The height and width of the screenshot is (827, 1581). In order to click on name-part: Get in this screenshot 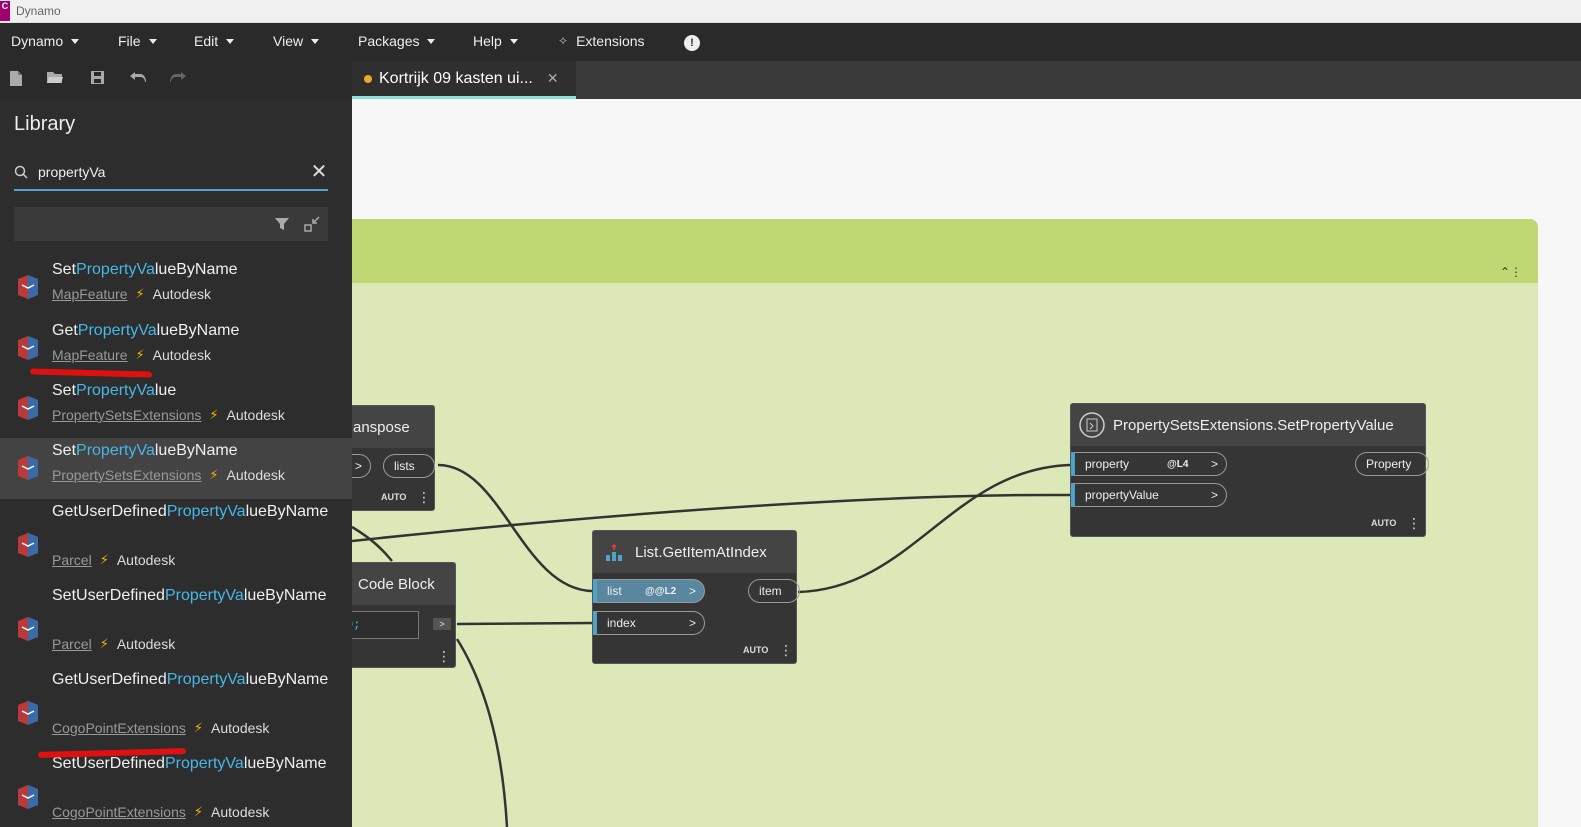, I will do `click(65, 330)`.